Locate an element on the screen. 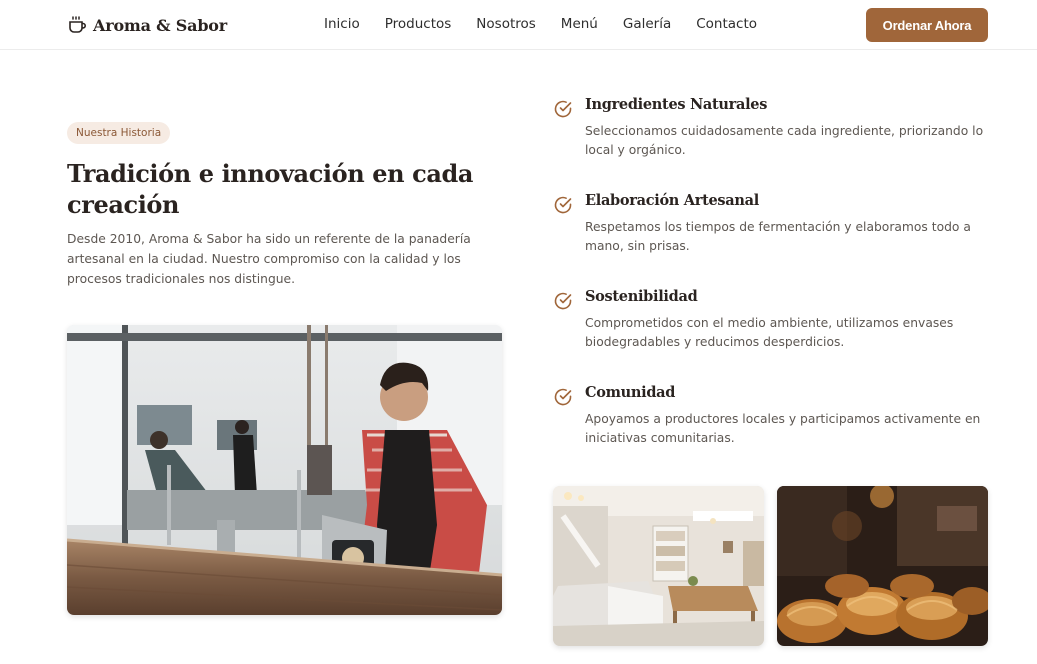 The image size is (1037, 664). feature-title: Comunidad is located at coordinates (630, 392).